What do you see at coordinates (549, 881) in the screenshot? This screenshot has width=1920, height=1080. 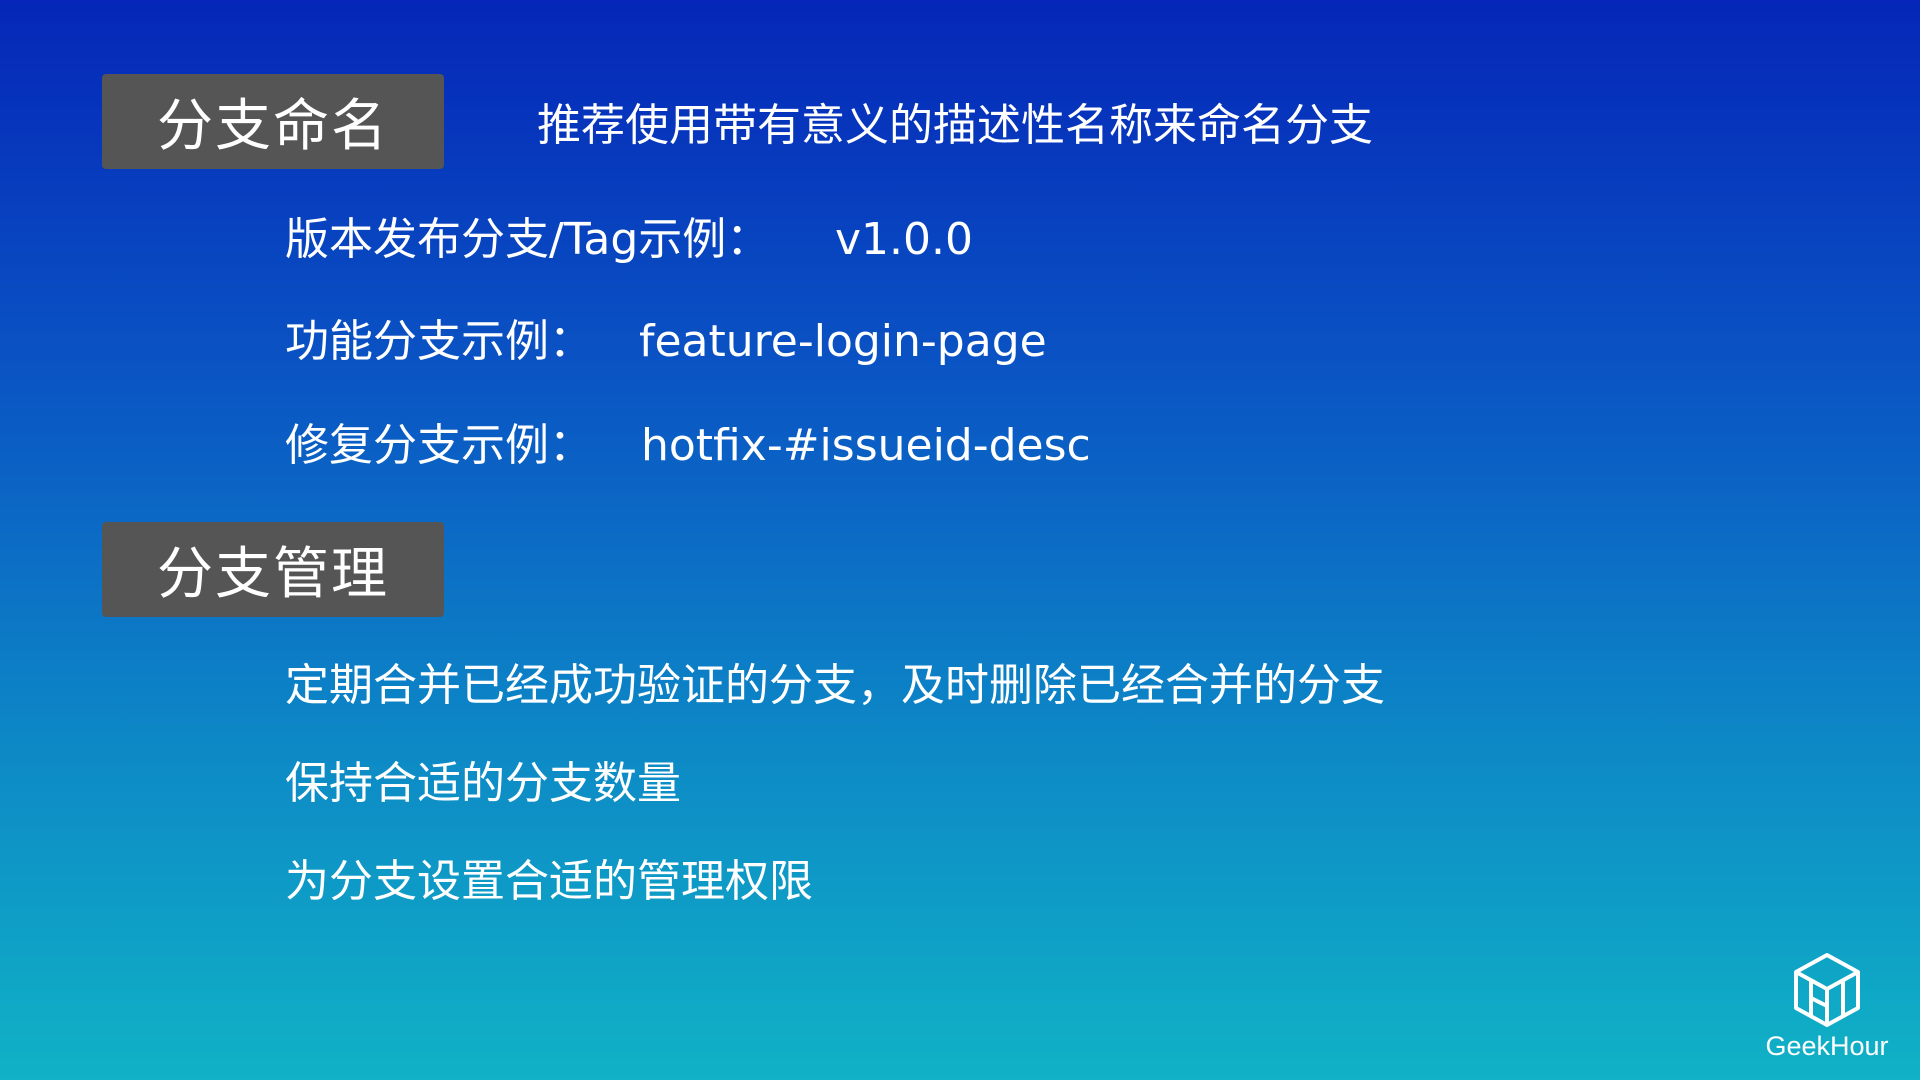 I see `management-item: 为分支设置合适的管理权限` at bounding box center [549, 881].